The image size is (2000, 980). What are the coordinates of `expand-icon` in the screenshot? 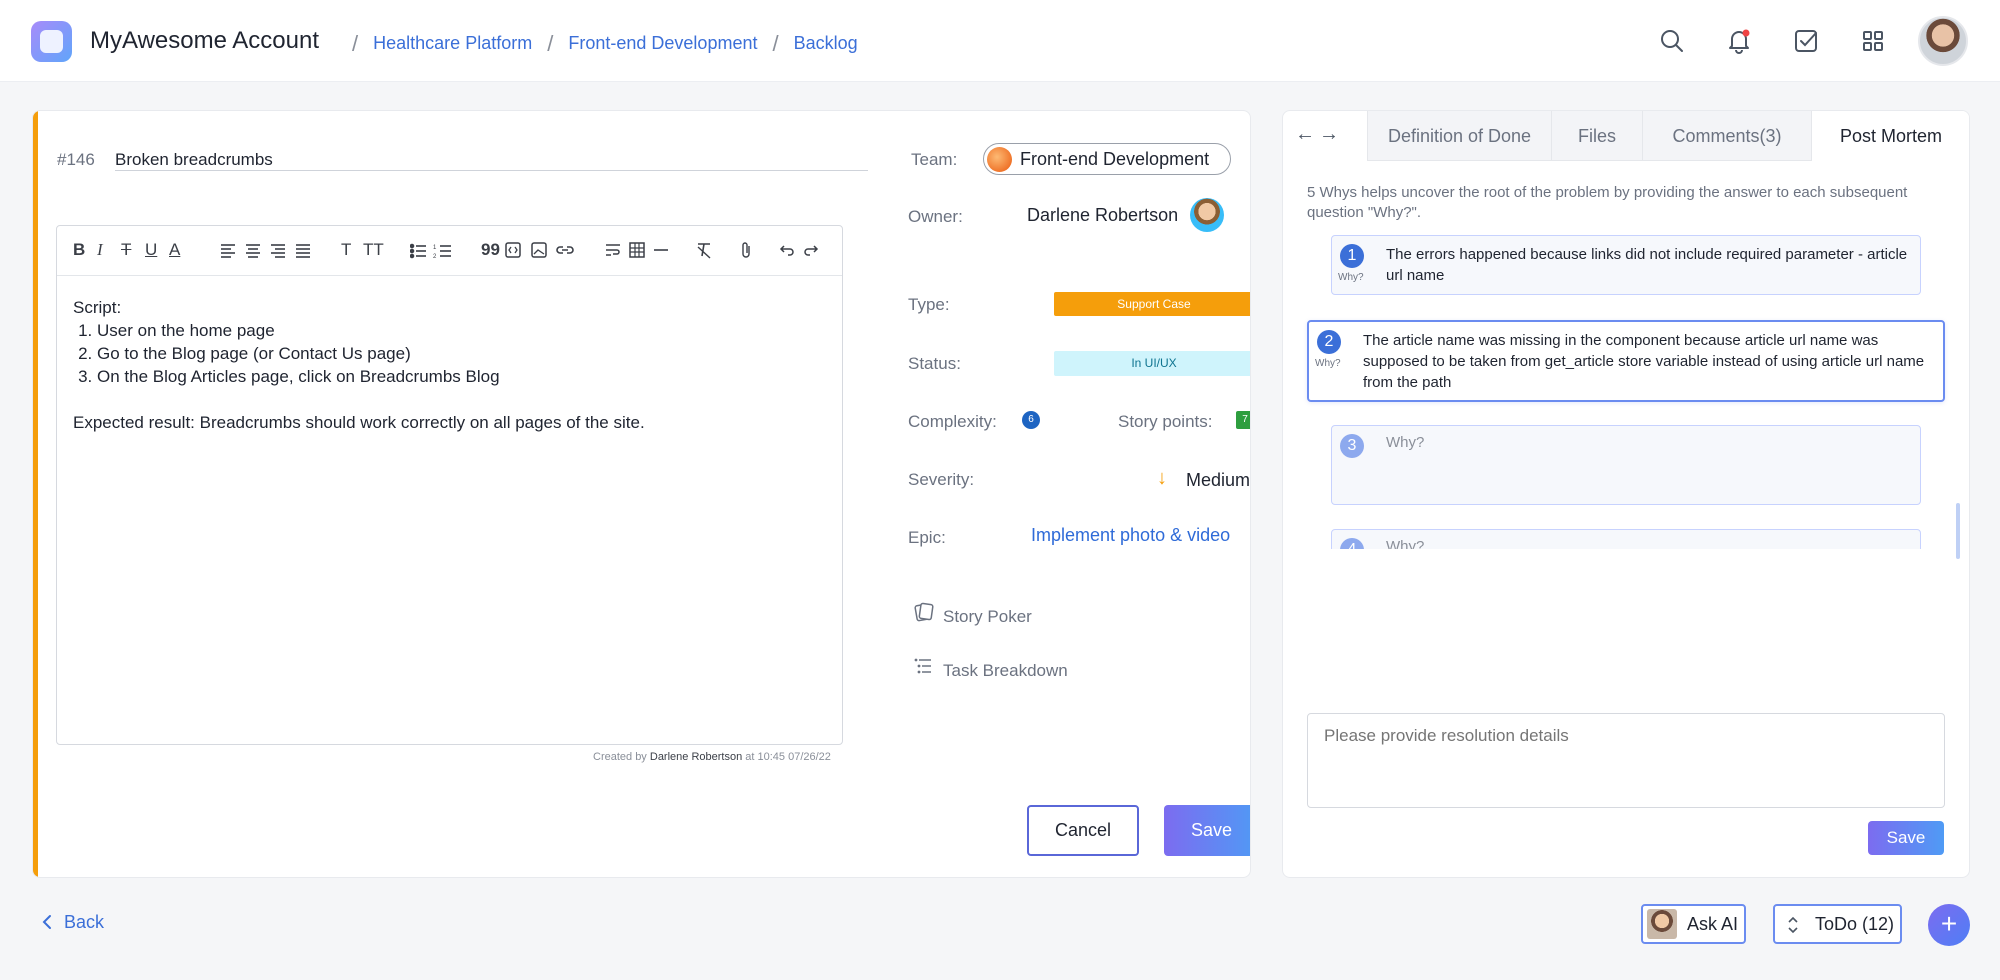 It's located at (1793, 925).